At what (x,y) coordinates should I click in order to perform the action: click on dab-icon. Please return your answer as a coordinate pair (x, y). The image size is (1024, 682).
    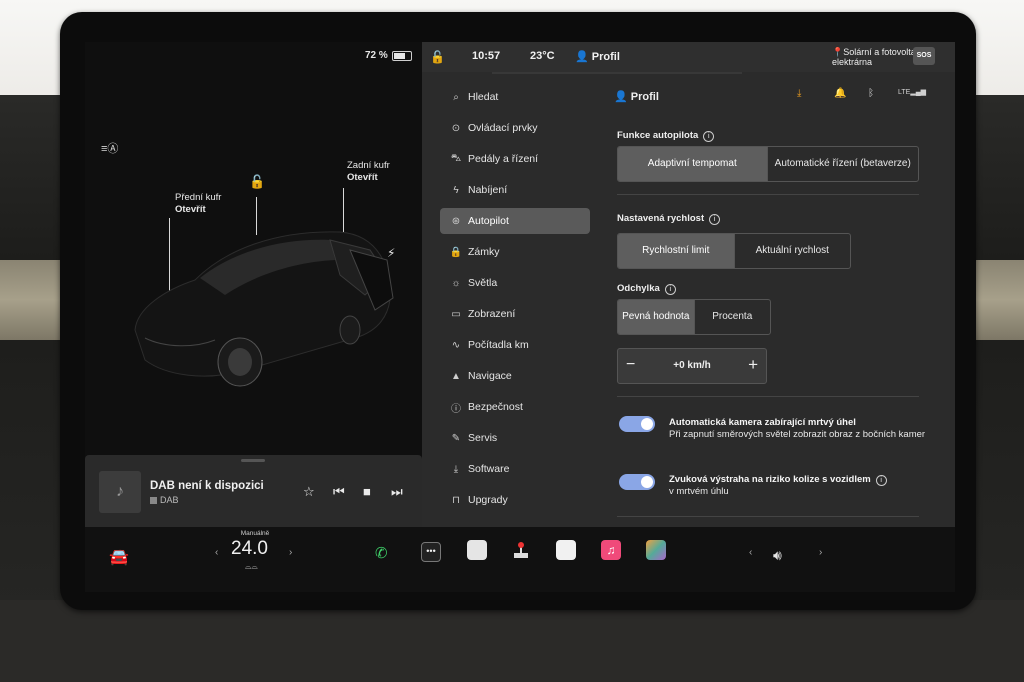
    Looking at the image, I should click on (153, 500).